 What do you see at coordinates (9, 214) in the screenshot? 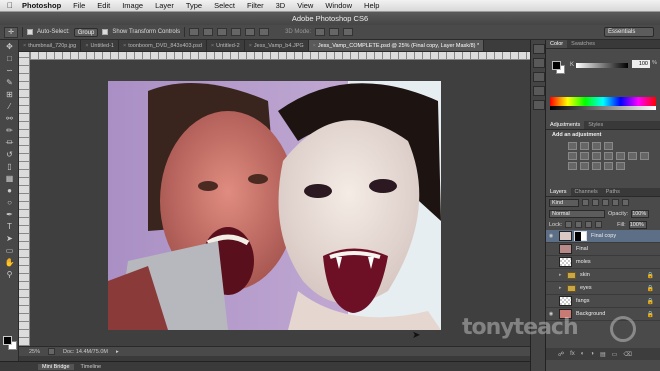
I see `pen-tool-icon: ✒` at bounding box center [9, 214].